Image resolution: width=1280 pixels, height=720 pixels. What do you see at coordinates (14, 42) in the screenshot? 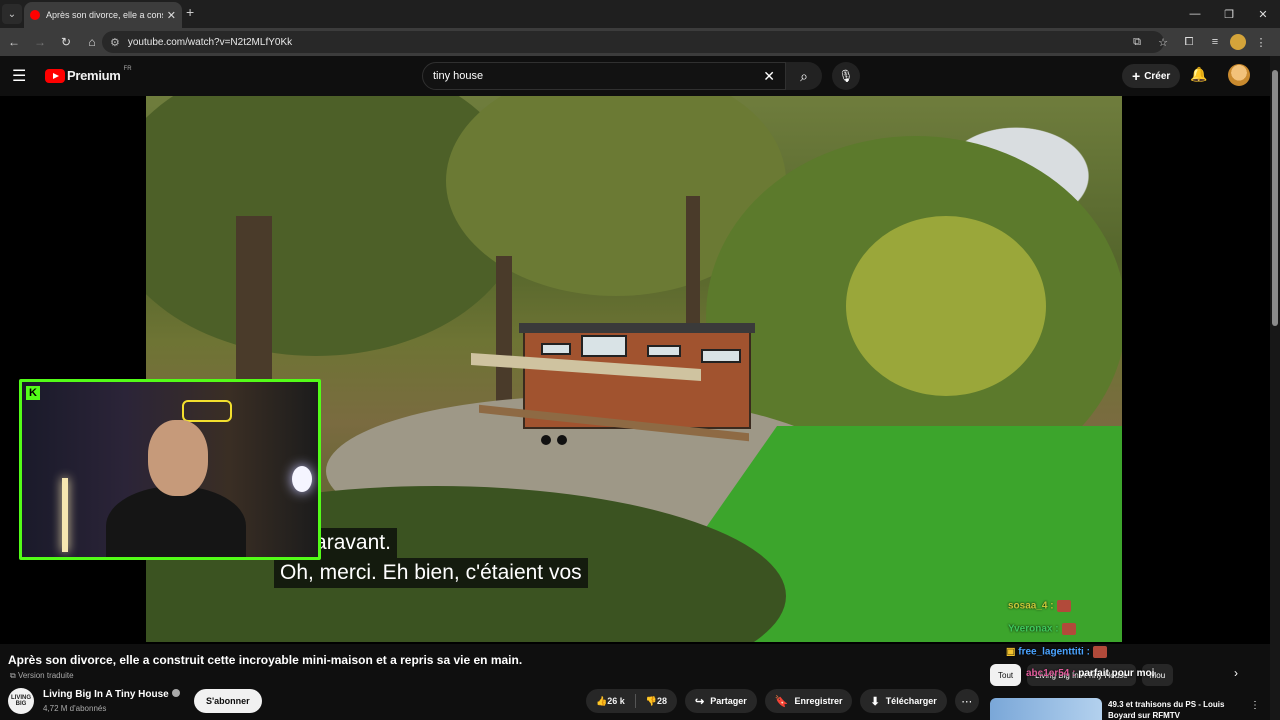
I see `back-icon: ←` at bounding box center [14, 42].